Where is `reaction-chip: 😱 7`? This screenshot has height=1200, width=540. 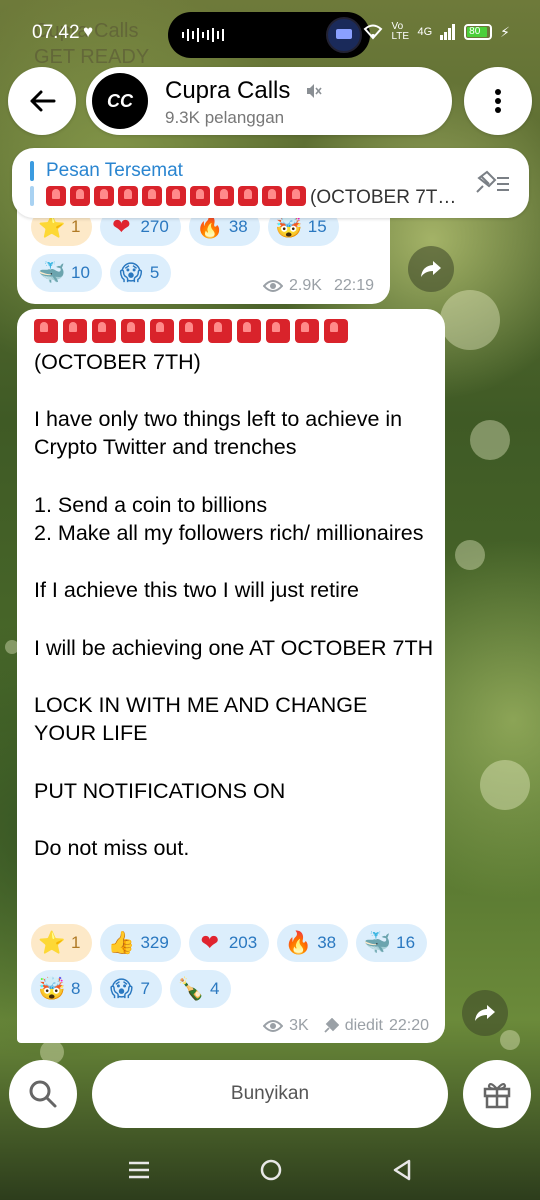
reaction-chip: 😱 7 is located at coordinates (131, 989).